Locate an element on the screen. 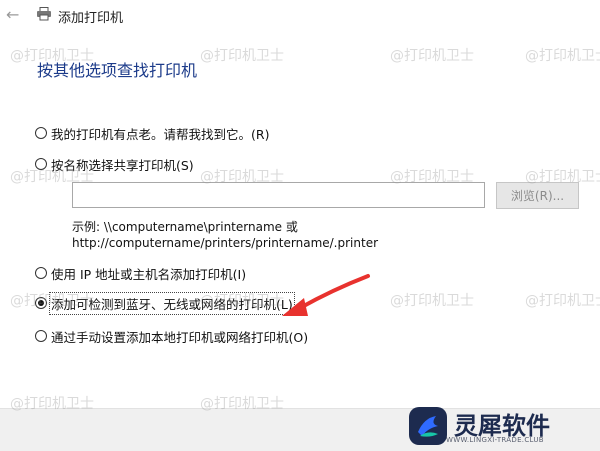 This screenshot has width=600, height=451. radio-old-printer is located at coordinates (41, 133).